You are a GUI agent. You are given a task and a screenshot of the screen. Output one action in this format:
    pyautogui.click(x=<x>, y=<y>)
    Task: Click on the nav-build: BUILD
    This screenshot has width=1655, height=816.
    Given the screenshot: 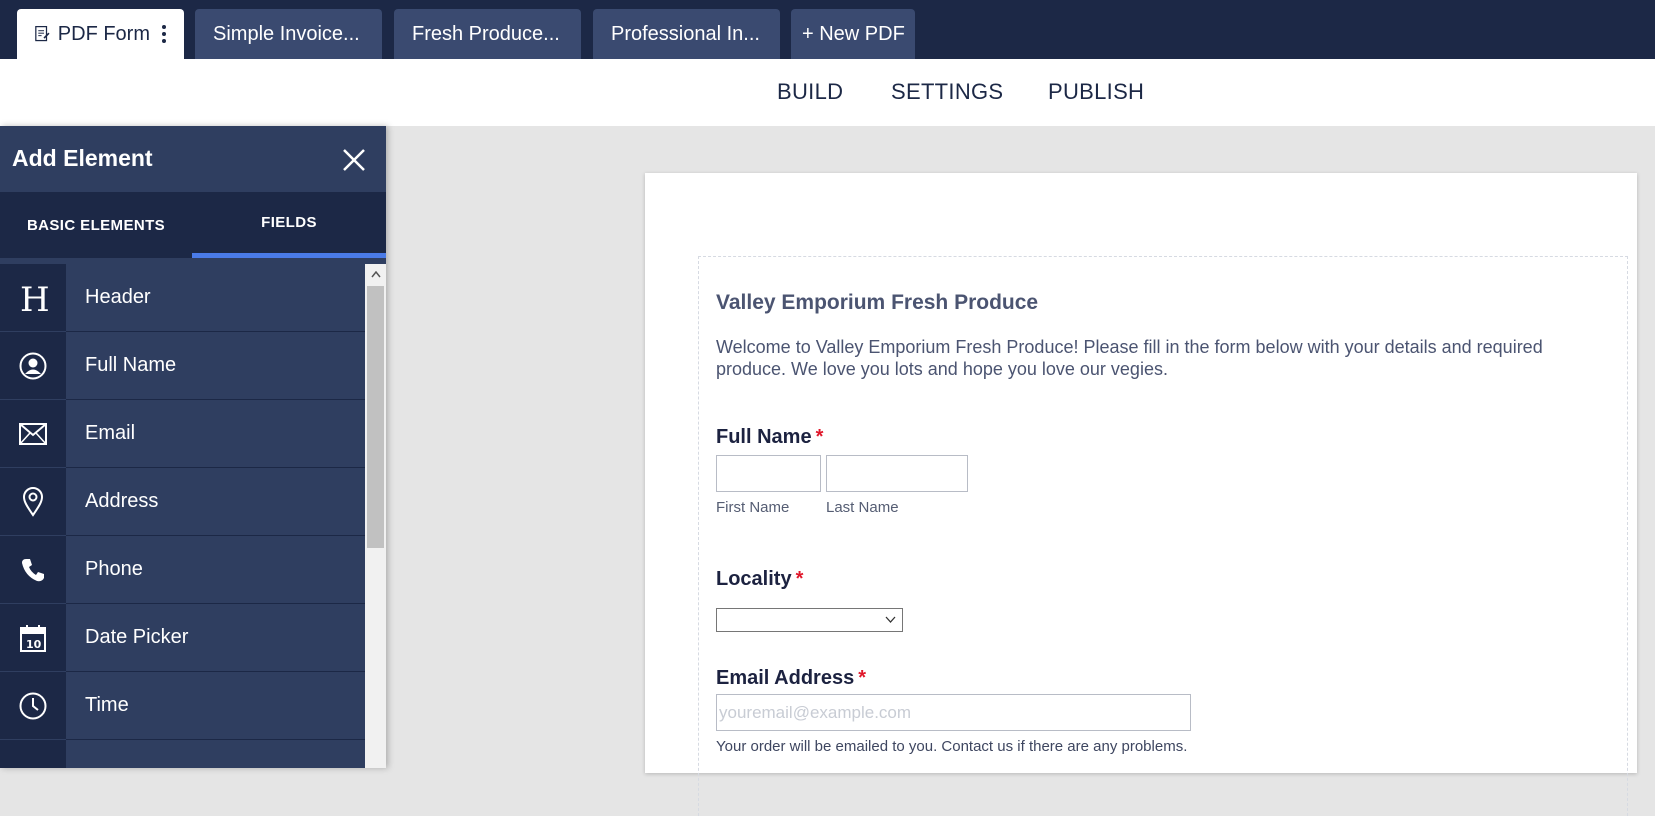 What is the action you would take?
    pyautogui.click(x=810, y=92)
    